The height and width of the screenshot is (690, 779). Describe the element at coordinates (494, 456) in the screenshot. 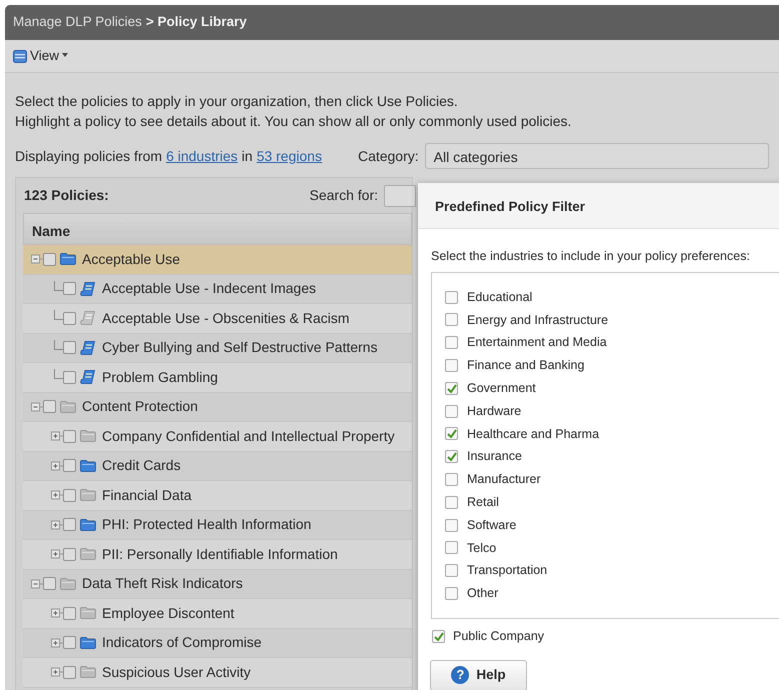

I see `industry-label: Insurance` at that location.